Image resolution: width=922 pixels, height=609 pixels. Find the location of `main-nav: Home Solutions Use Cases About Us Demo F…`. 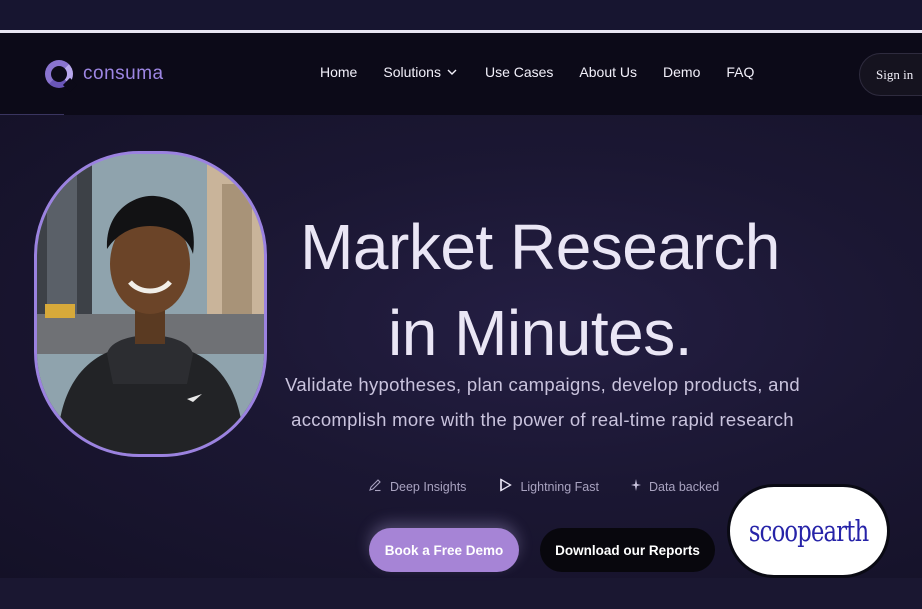

main-nav: Home Solutions Use Cases About Us Demo F… is located at coordinates (537, 72).